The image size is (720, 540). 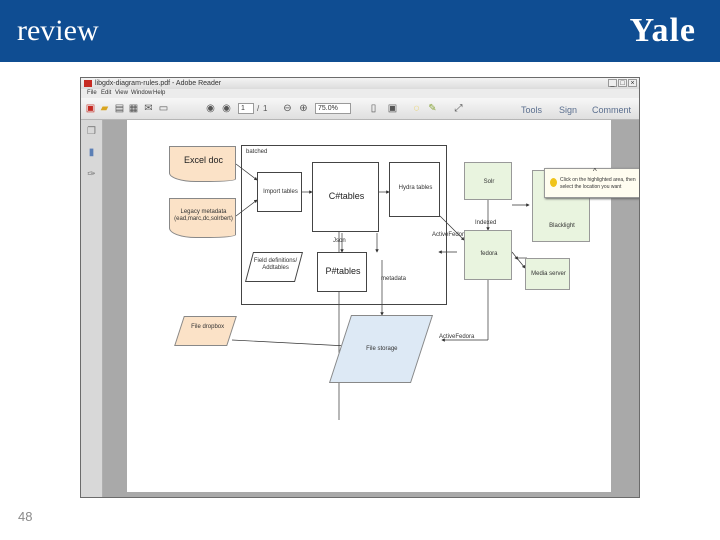 What do you see at coordinates (88, 83) in the screenshot?
I see `adobe-app-icon` at bounding box center [88, 83].